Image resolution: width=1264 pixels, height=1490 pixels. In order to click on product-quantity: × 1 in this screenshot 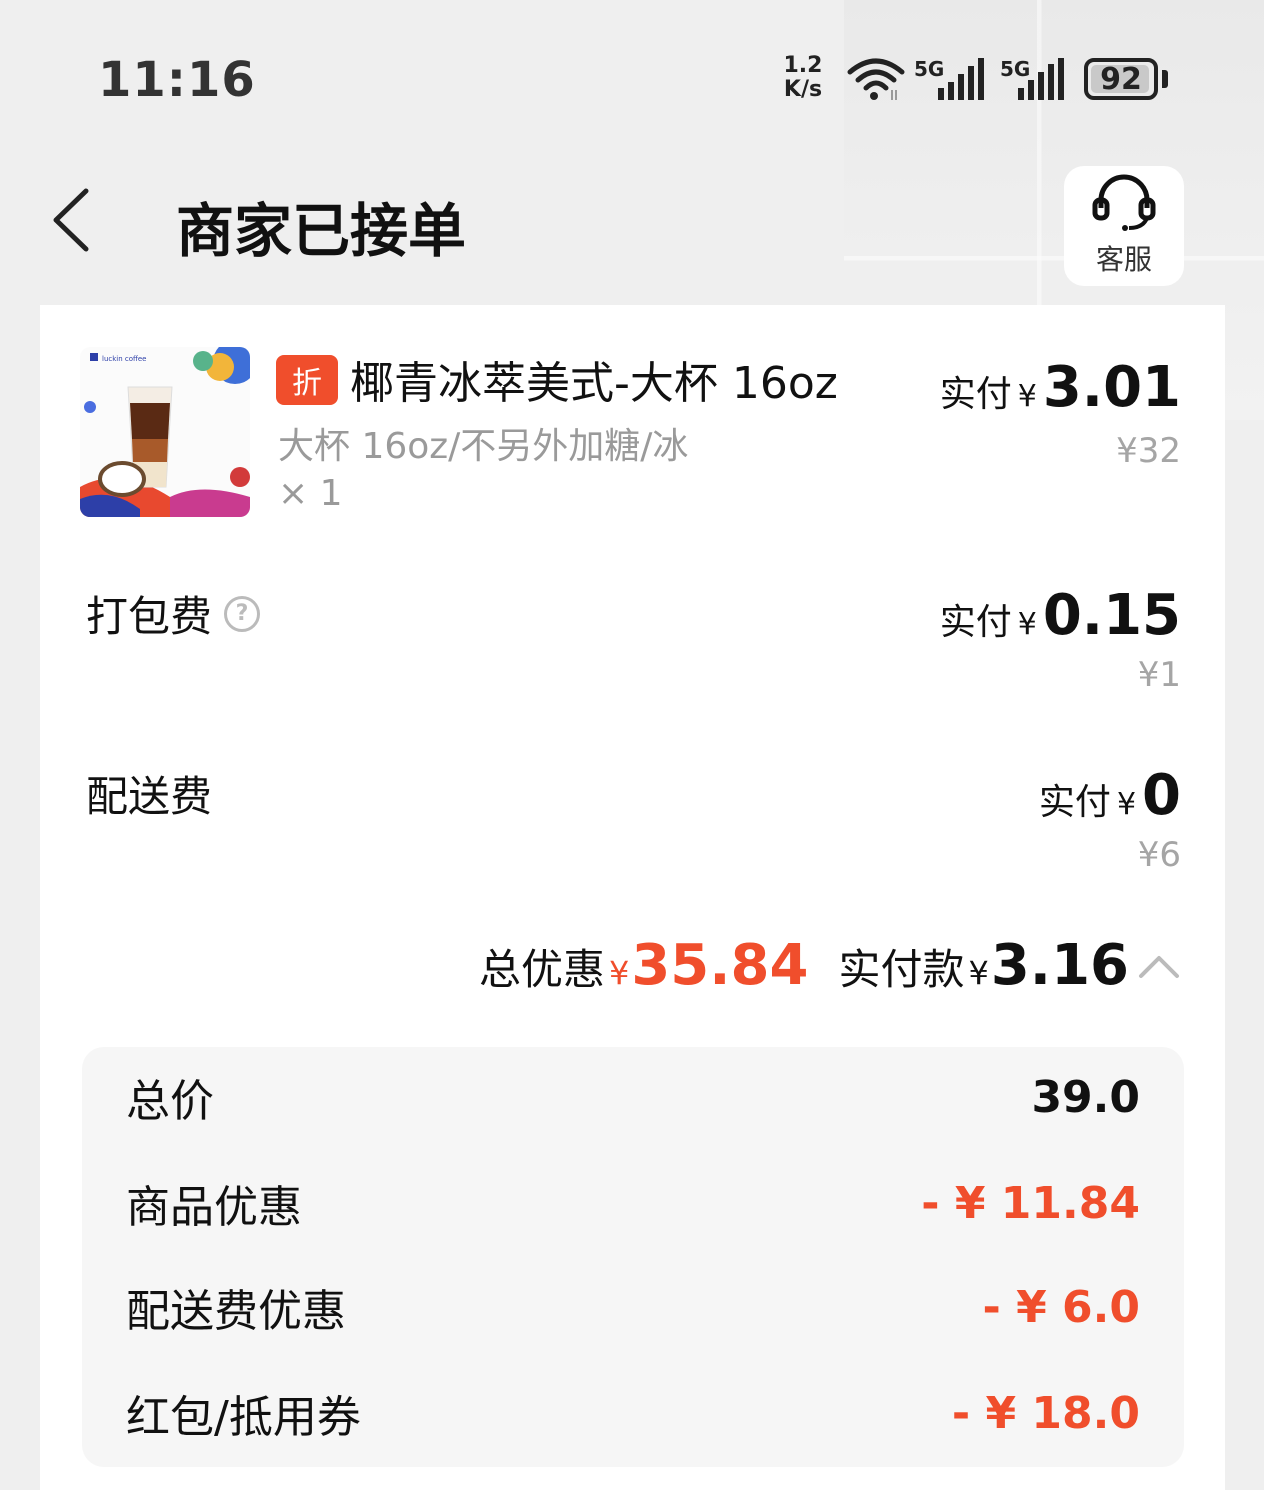, I will do `click(310, 493)`.